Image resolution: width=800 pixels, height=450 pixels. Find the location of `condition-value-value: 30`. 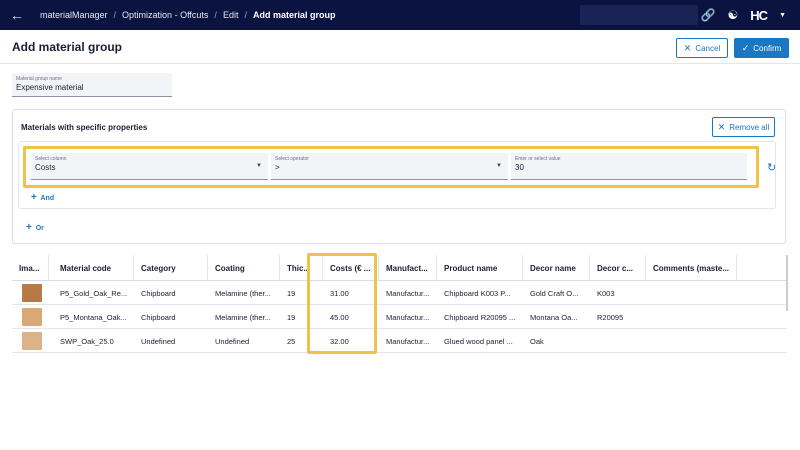

condition-value-value: 30 is located at coordinates (519, 167).